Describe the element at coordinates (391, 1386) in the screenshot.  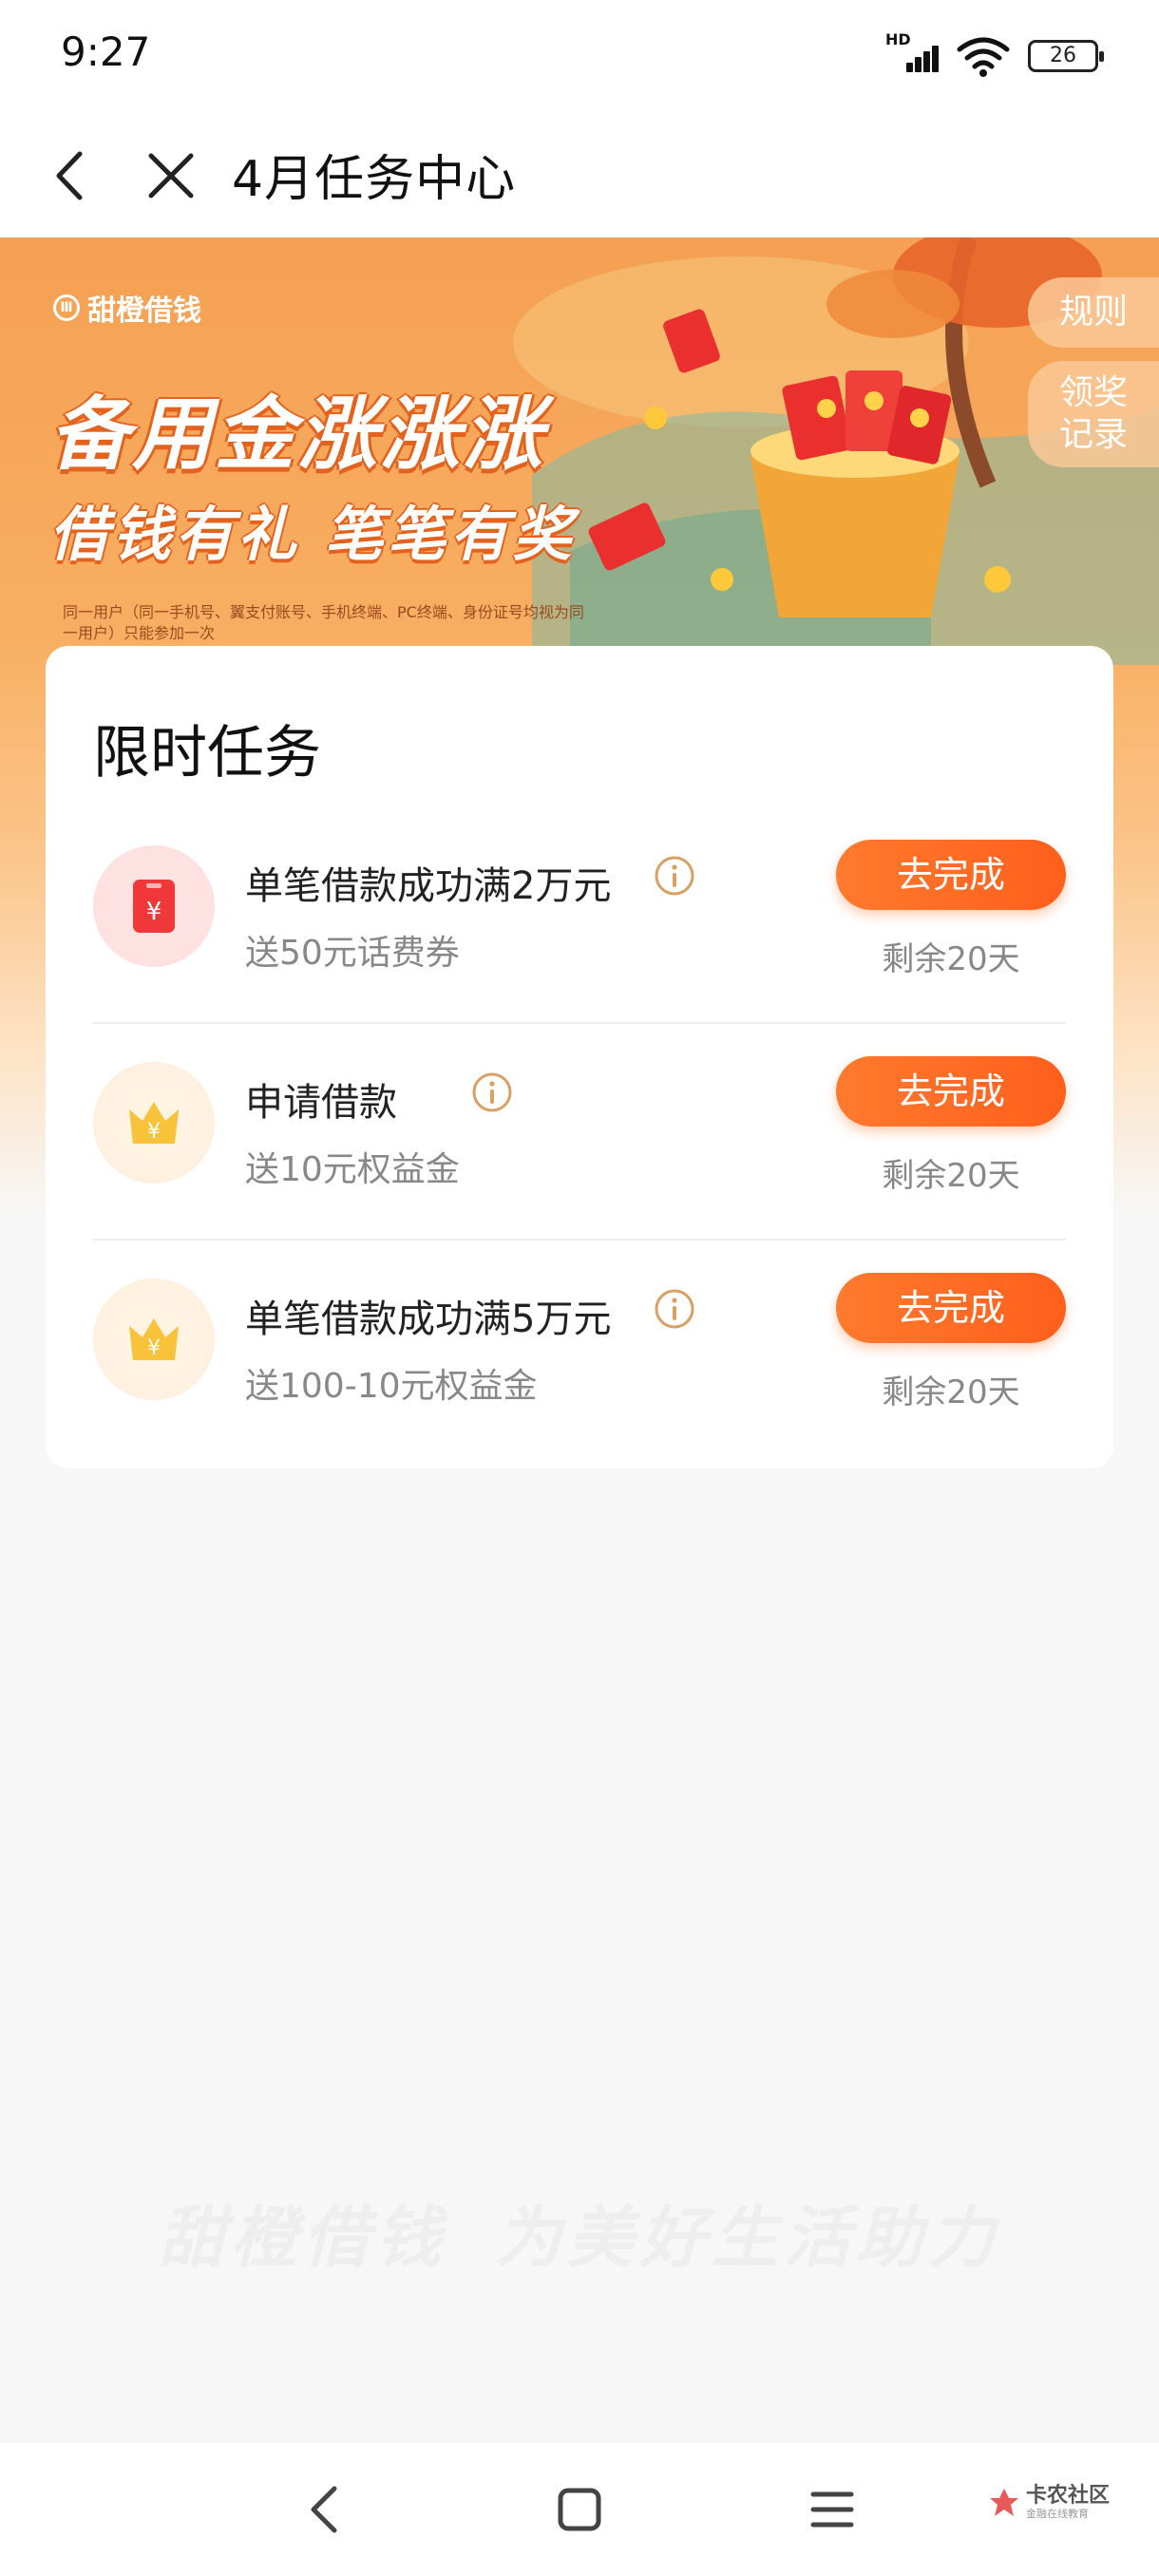
I see `task-reward: 送100-10元权益金` at that location.